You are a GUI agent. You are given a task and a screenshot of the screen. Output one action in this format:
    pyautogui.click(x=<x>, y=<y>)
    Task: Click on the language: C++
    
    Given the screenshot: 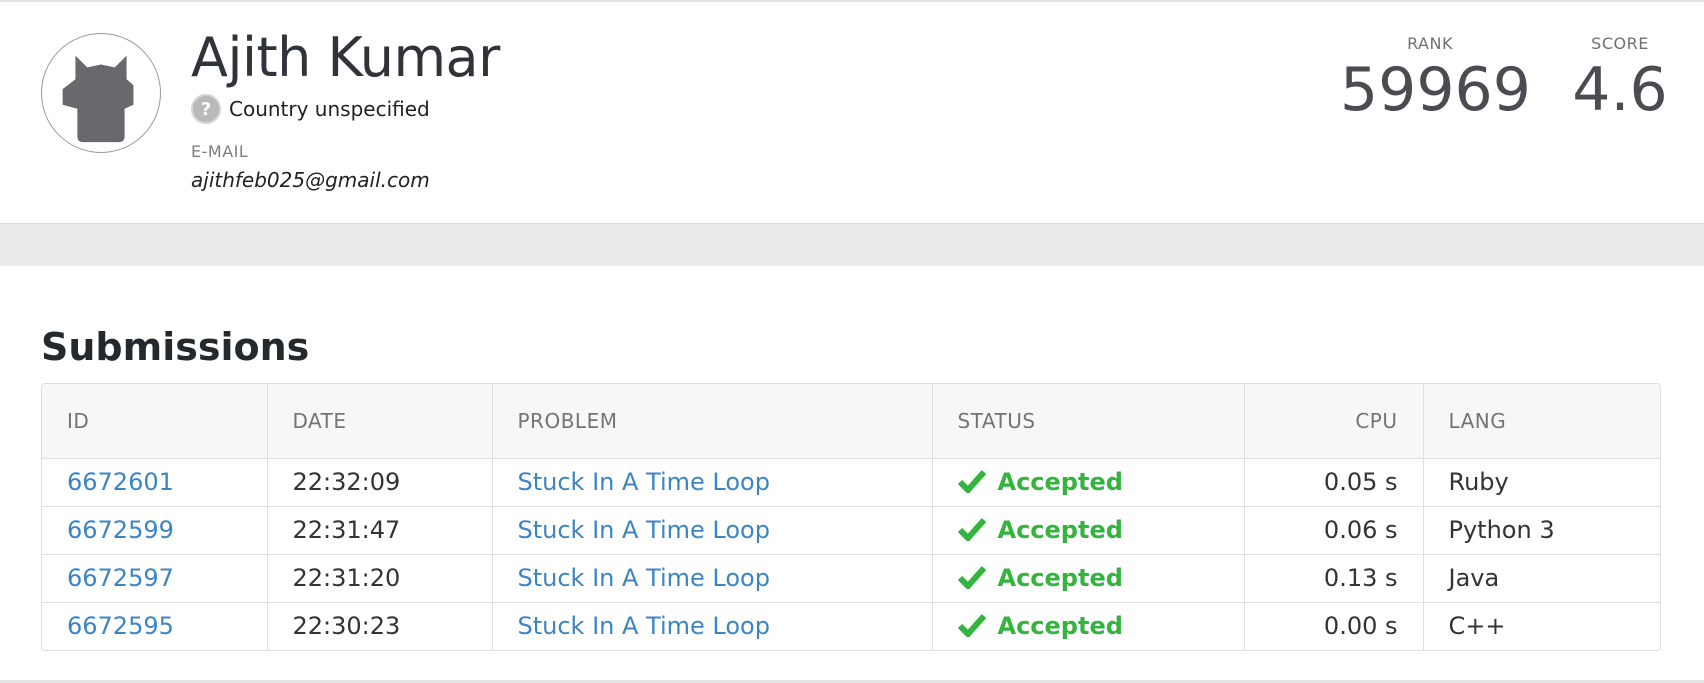 What is the action you would take?
    pyautogui.click(x=1541, y=625)
    